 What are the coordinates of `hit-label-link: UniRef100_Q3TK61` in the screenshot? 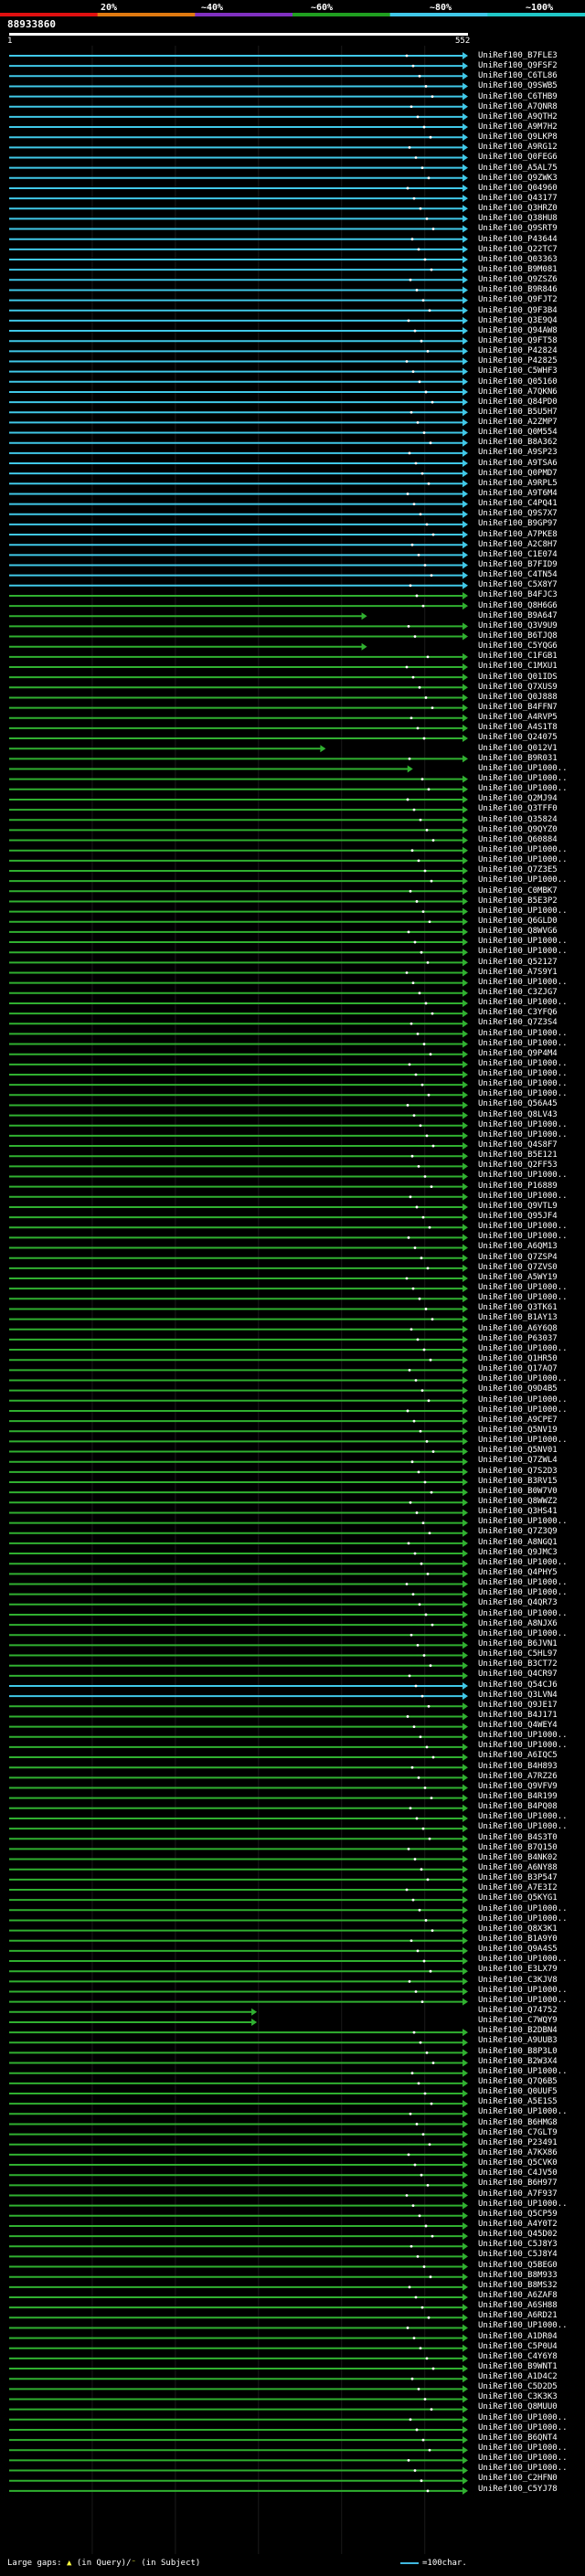 It's located at (532, 1308).